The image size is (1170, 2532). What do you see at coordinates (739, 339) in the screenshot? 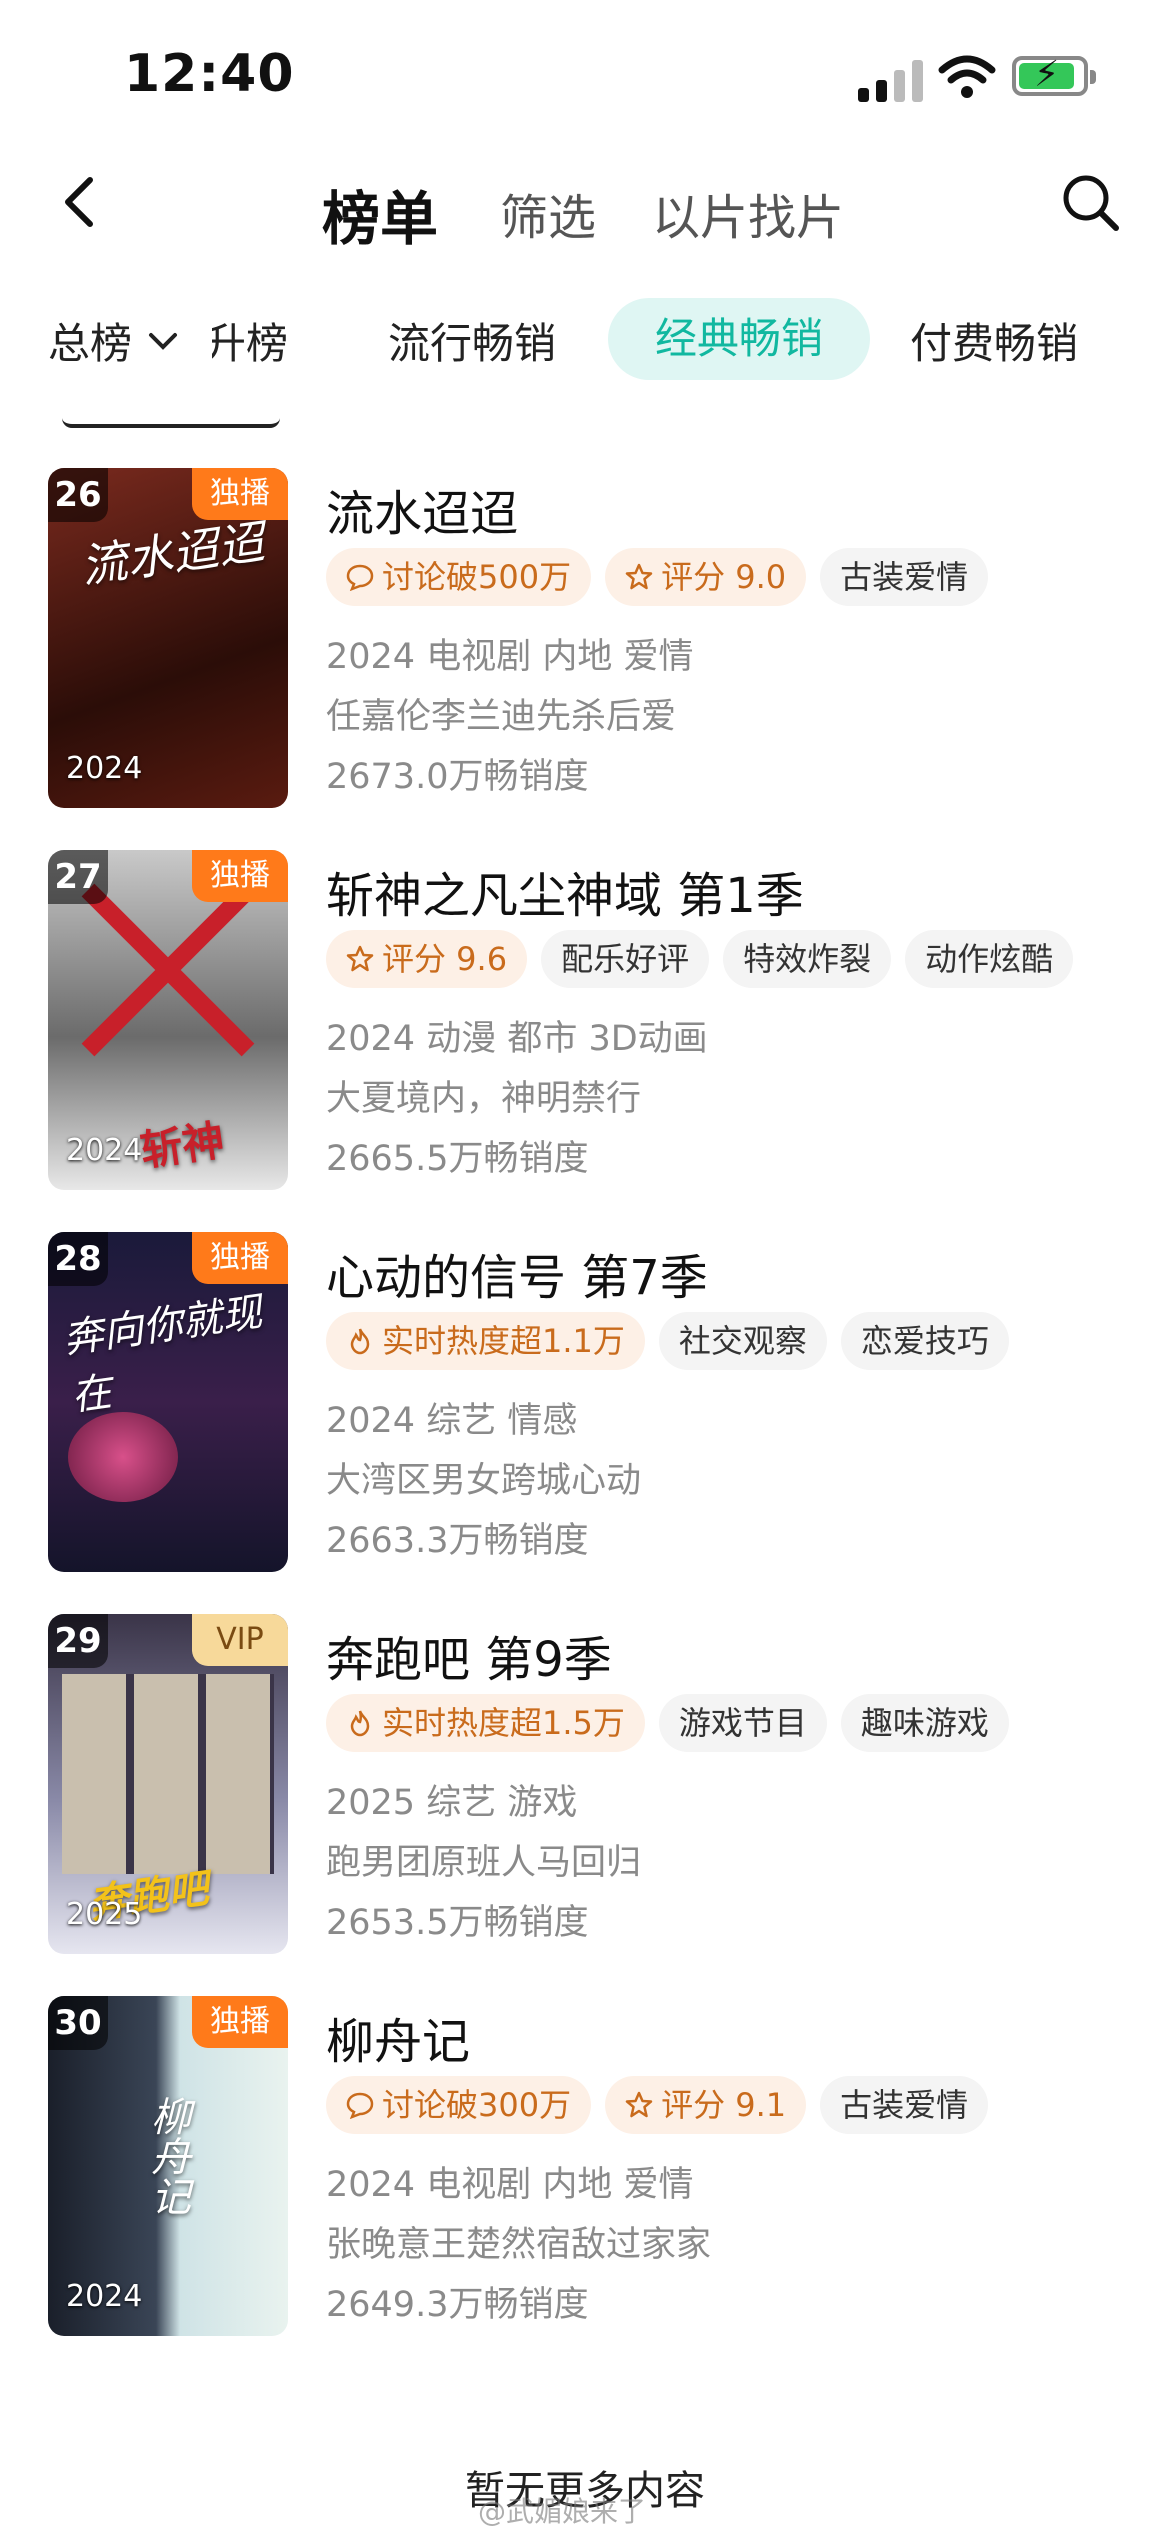
I see `category-classic: 经典畅销` at bounding box center [739, 339].